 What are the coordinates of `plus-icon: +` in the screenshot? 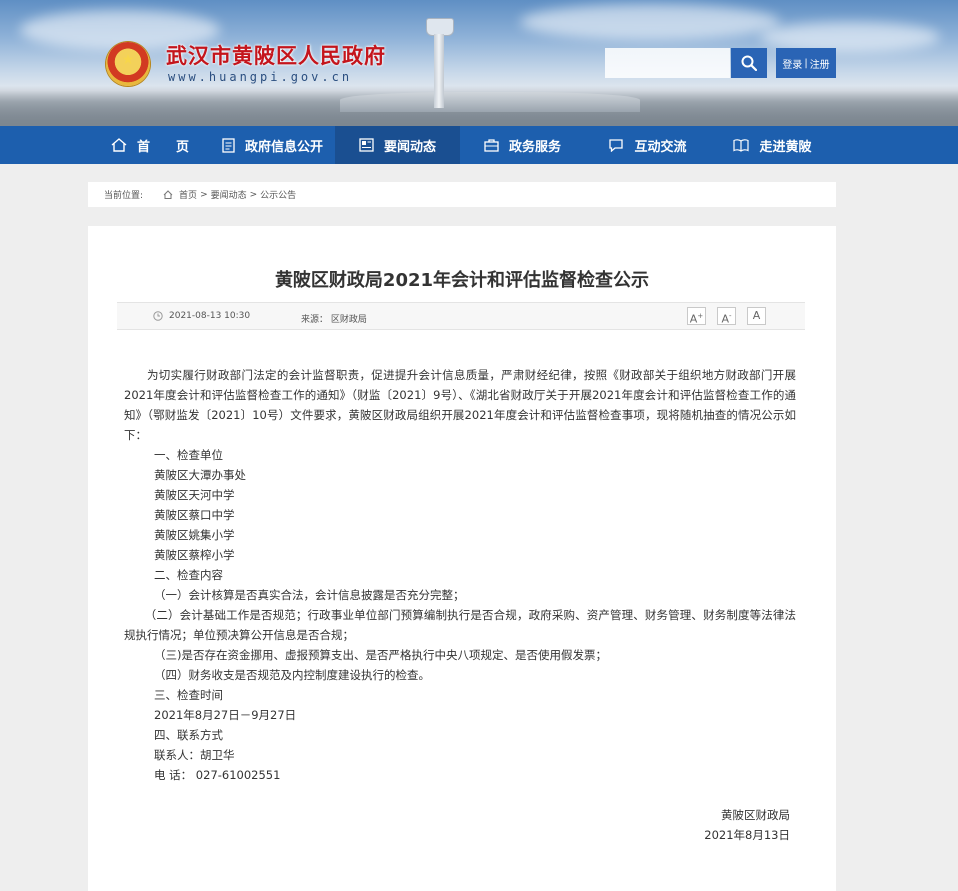 It's located at (700, 316).